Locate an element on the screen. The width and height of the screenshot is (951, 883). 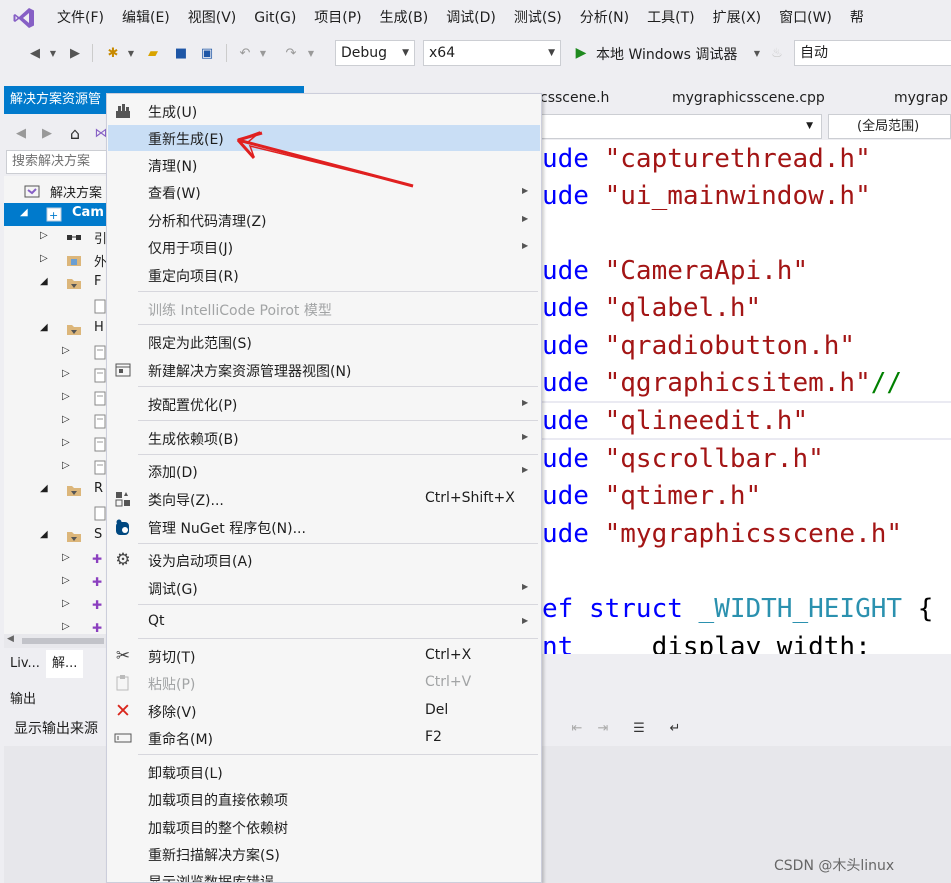
menu-item-clean: 清理(N) is located at coordinates (324, 165).